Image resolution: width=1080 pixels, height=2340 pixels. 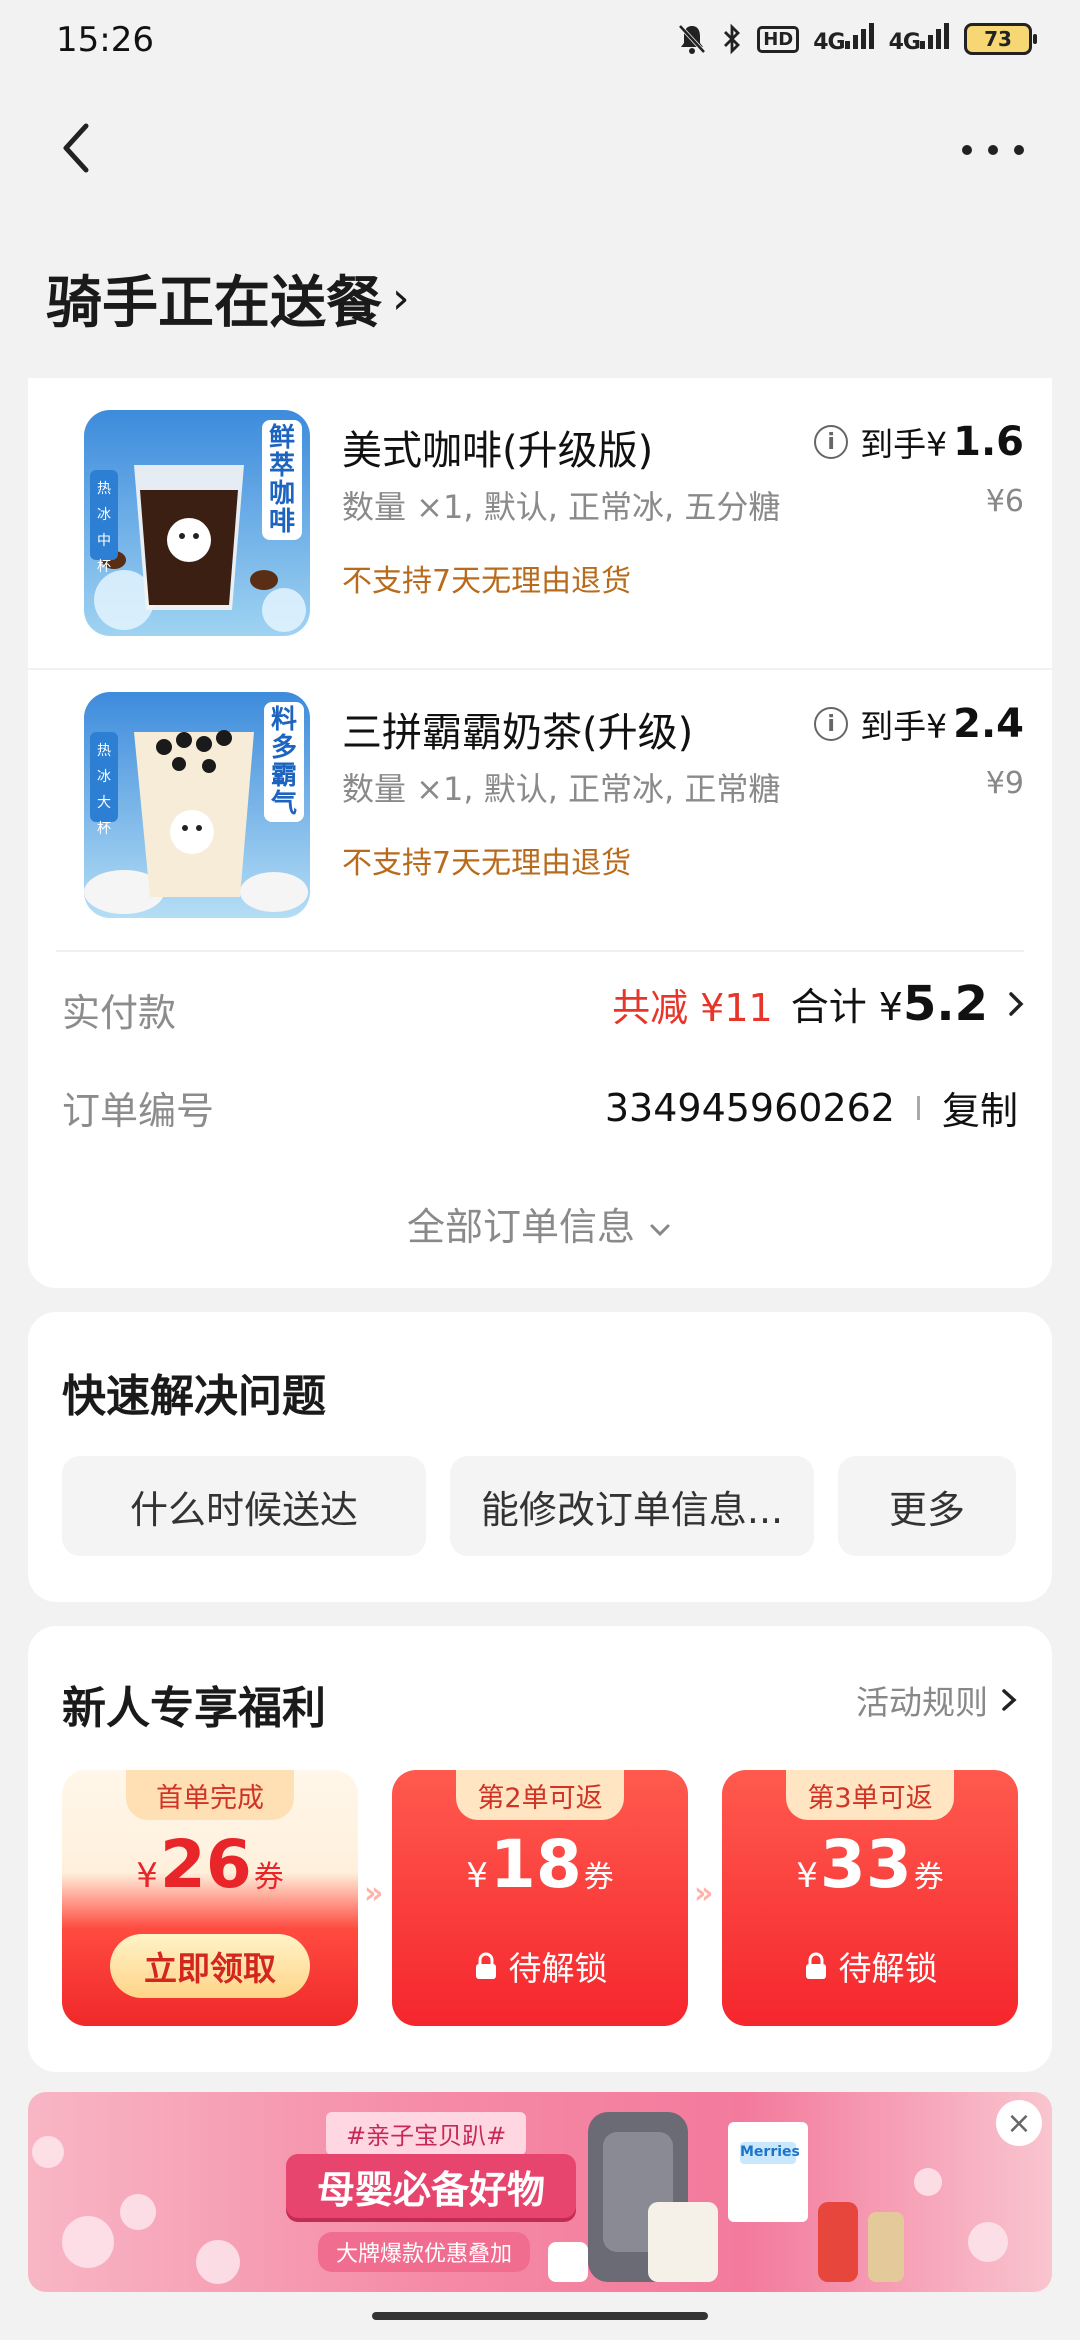 I want to click on paid-label: 实付款, so click(x=119, y=1013).